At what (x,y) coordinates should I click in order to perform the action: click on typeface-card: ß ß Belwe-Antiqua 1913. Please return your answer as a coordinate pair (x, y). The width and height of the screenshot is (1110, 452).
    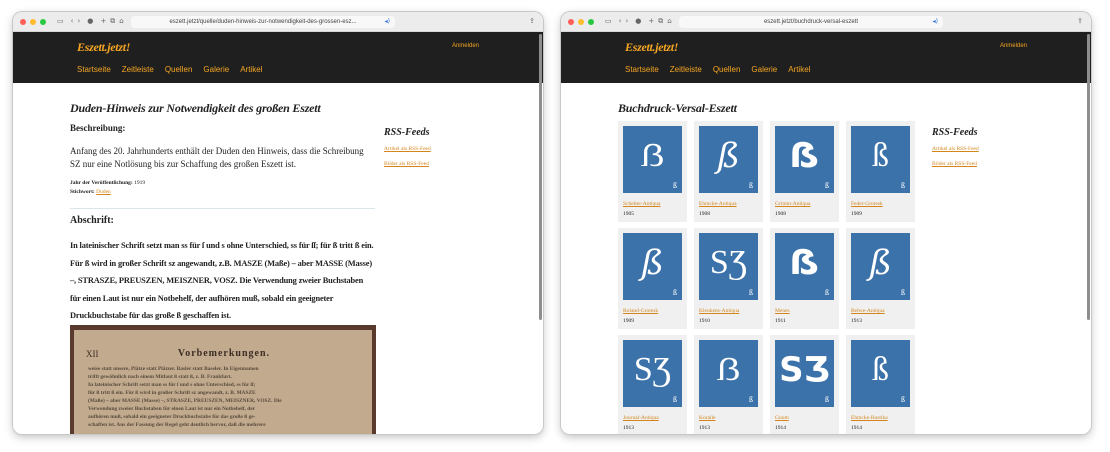
    Looking at the image, I should click on (880, 278).